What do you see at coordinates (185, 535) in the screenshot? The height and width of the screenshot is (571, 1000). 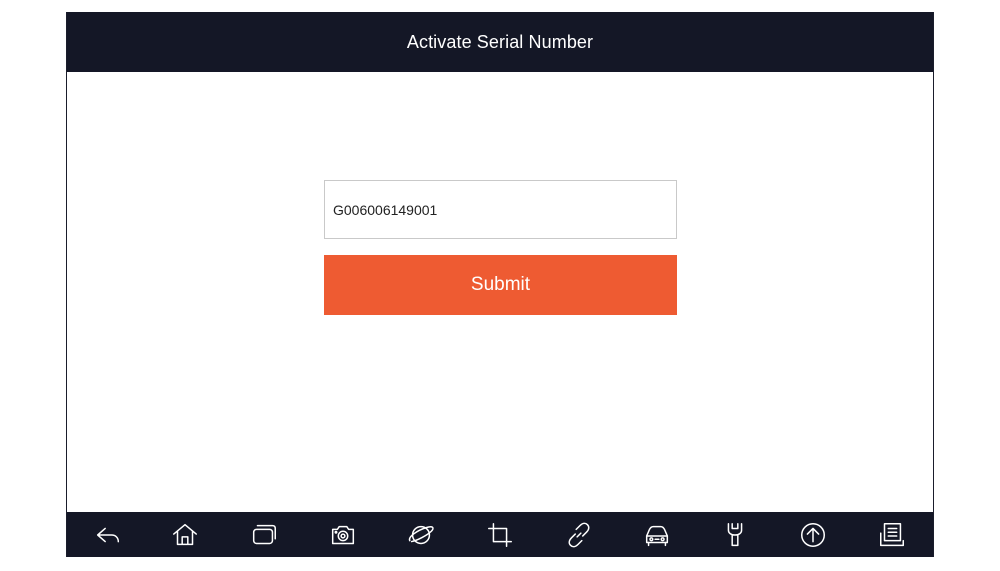 I see `home-icon` at bounding box center [185, 535].